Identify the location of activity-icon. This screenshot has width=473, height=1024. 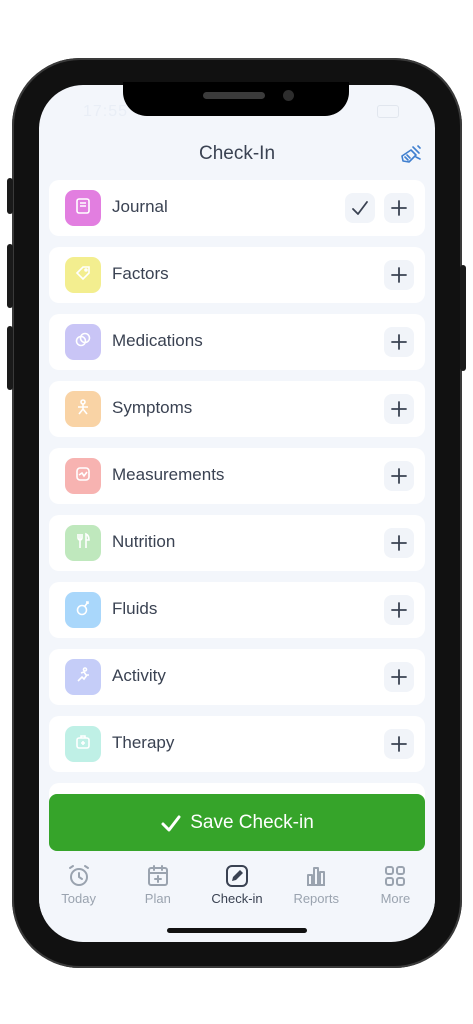
(83, 677).